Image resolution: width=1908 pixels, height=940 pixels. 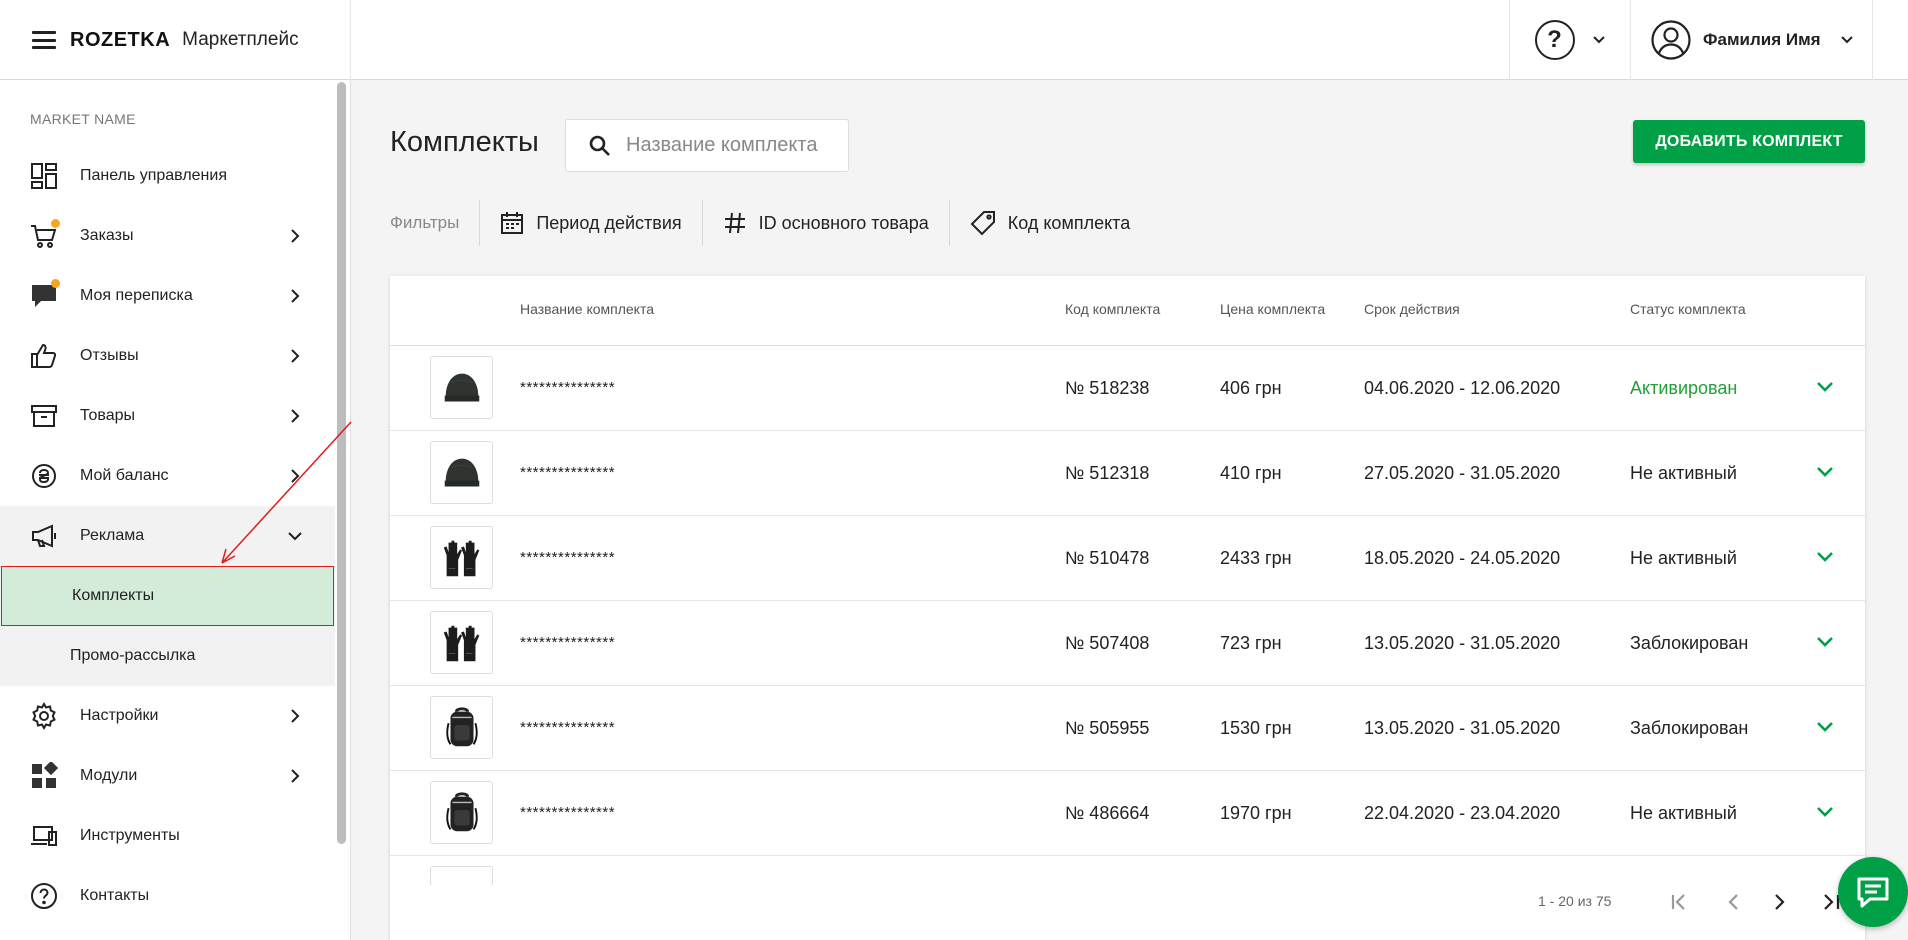 What do you see at coordinates (167, 716) in the screenshot?
I see `sidebar-item-settings: Настройки` at bounding box center [167, 716].